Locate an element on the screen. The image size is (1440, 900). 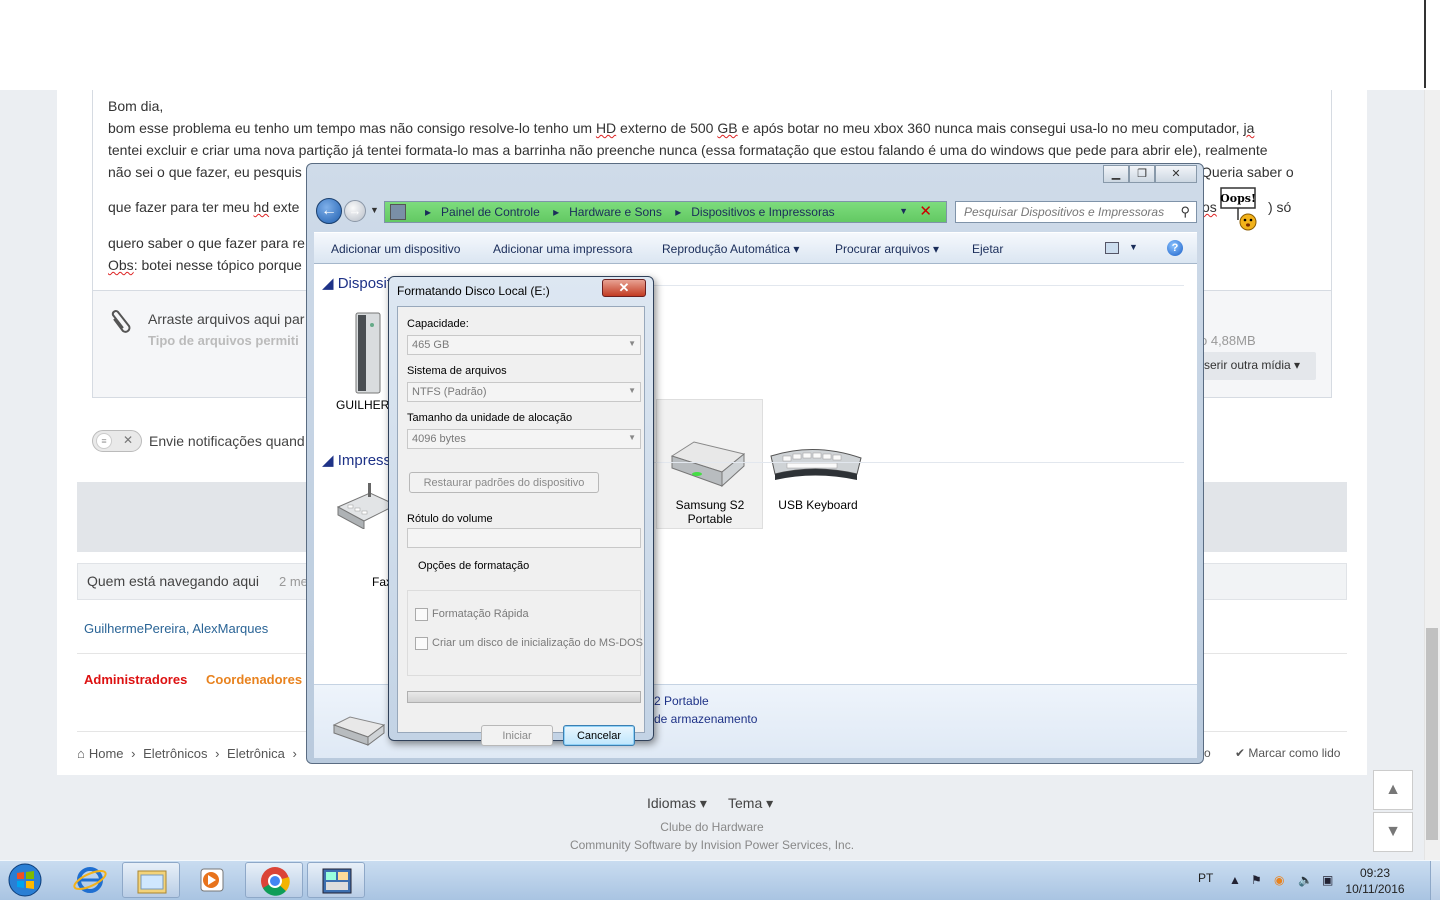
address-control-panel: Painel de Controle is located at coordinates (490, 212).